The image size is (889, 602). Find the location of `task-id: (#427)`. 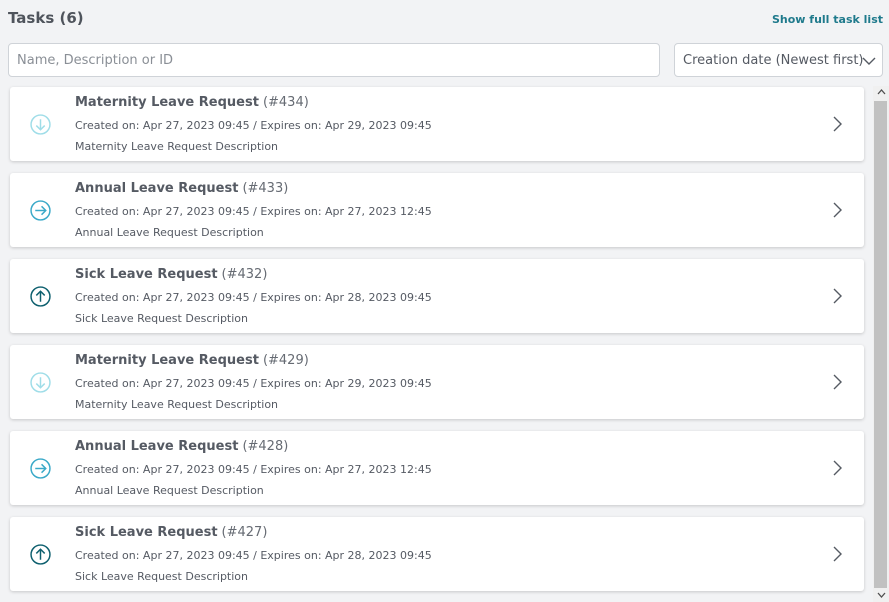

task-id: (#427) is located at coordinates (244, 532).